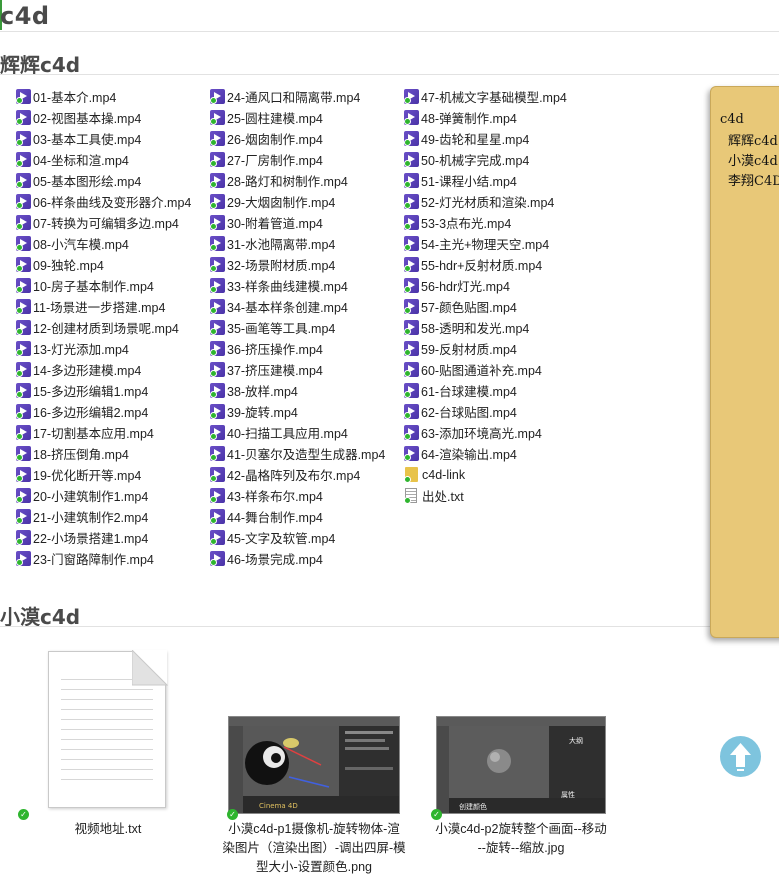 This screenshot has height=878, width=779. What do you see at coordinates (297, 474) in the screenshot?
I see `file-item: 42-晶格阵列及布尔.mp4` at bounding box center [297, 474].